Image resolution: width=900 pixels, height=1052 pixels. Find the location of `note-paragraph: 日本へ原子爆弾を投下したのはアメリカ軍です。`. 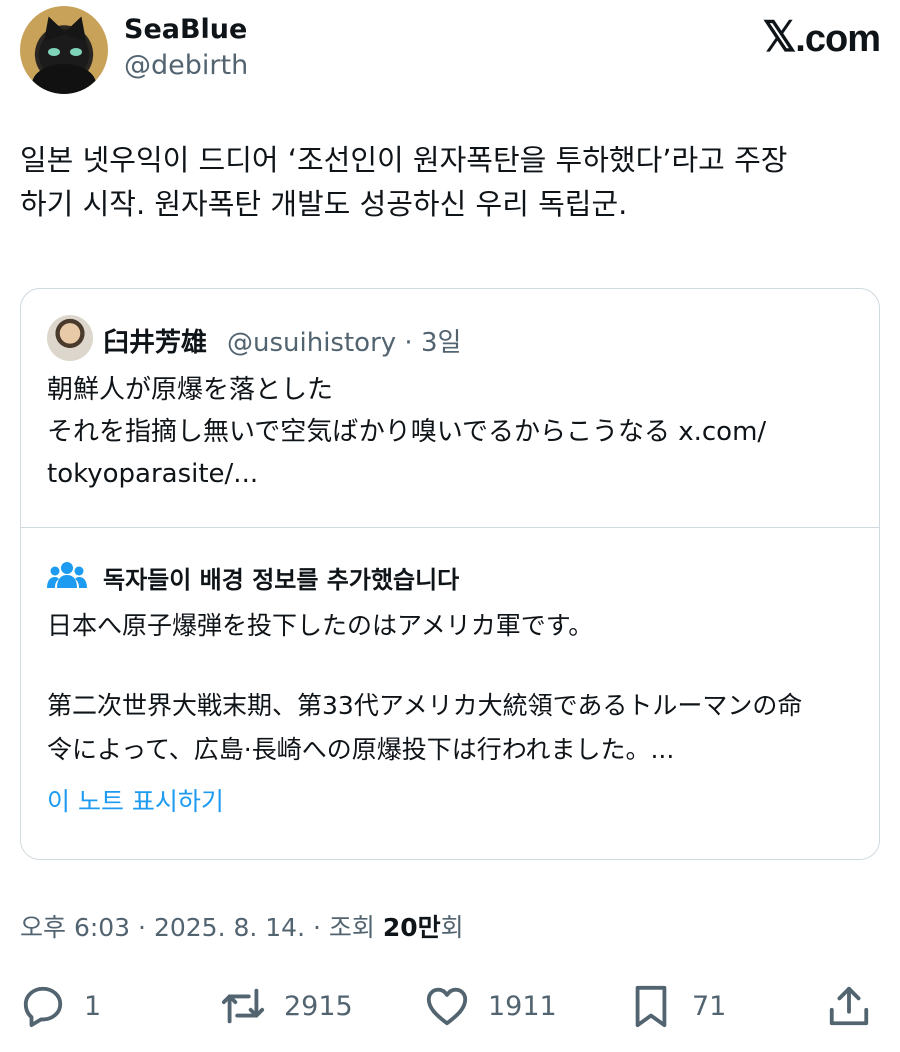

note-paragraph: 日本へ原子爆弾を投下したのはアメリカ軍です。 is located at coordinates (320, 625).